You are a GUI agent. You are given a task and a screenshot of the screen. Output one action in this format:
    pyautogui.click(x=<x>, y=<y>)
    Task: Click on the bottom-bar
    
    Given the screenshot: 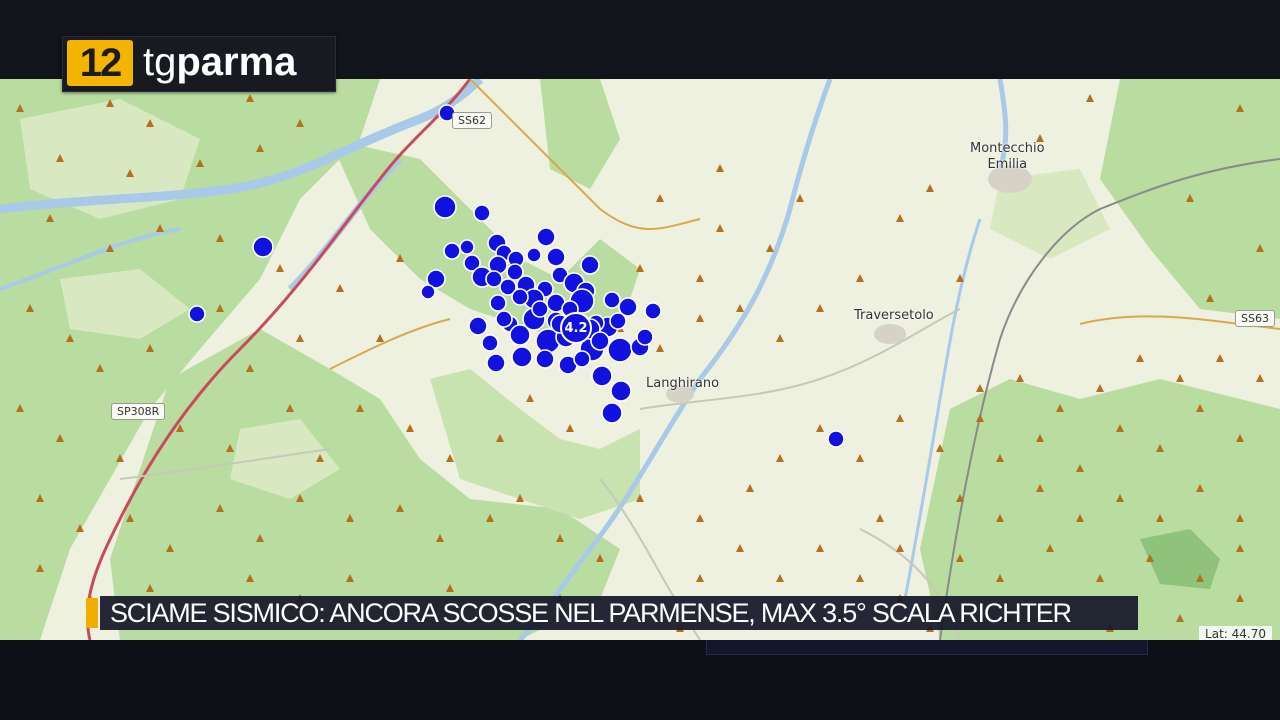 What is the action you would take?
    pyautogui.click(x=640, y=680)
    